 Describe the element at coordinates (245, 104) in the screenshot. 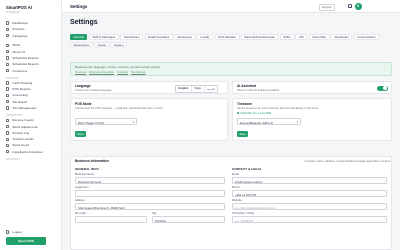

I see `timezone-title: Timezone` at that location.